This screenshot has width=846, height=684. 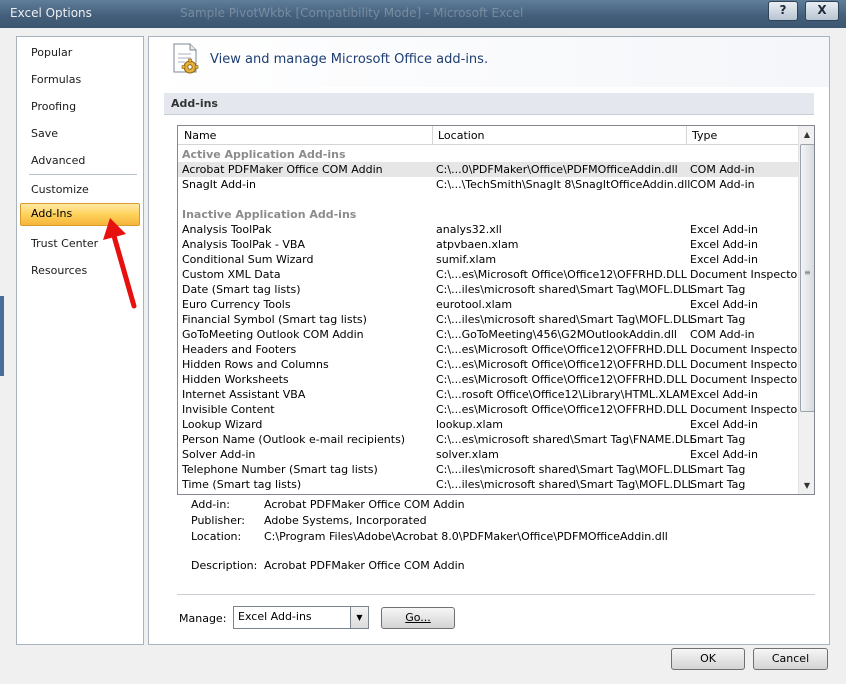 I want to click on cell-location: analys32.xll, so click(x=469, y=229).